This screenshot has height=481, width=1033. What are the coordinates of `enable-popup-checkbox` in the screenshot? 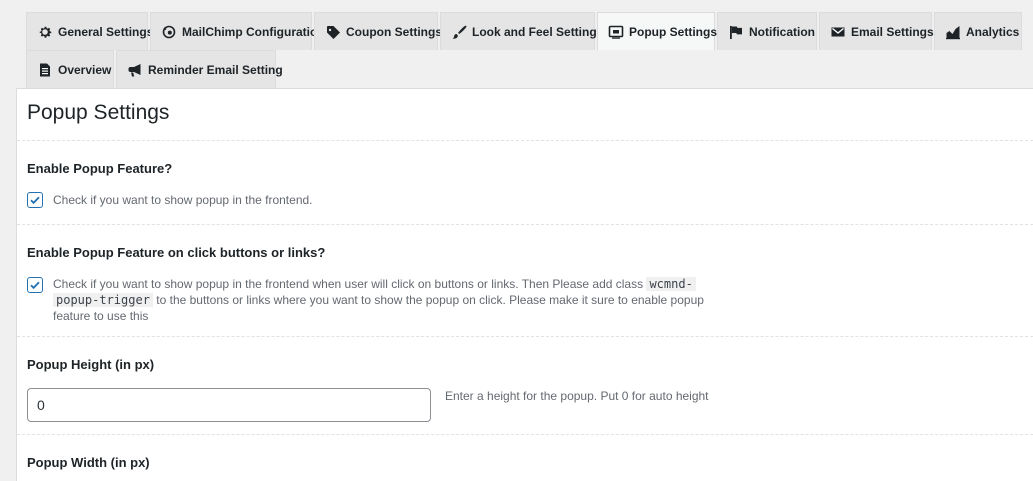 It's located at (35, 200).